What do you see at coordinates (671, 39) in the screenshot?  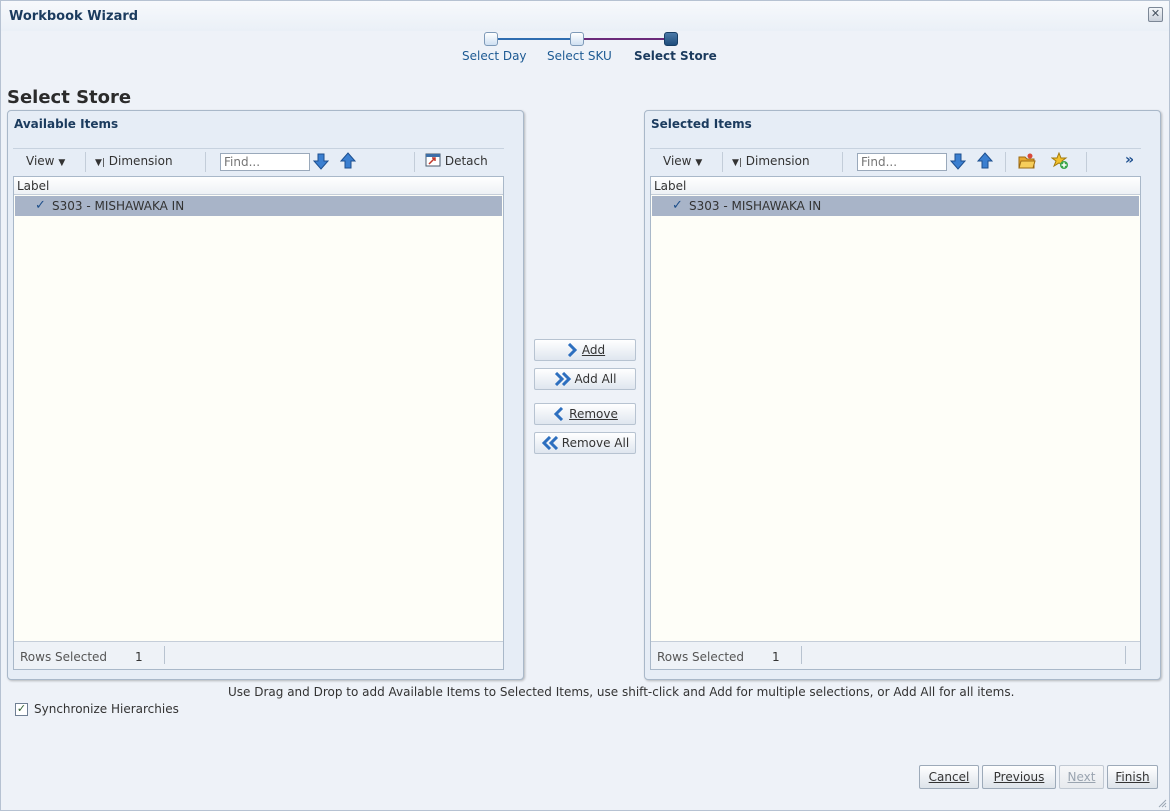 I see `train-stop-select-store` at bounding box center [671, 39].